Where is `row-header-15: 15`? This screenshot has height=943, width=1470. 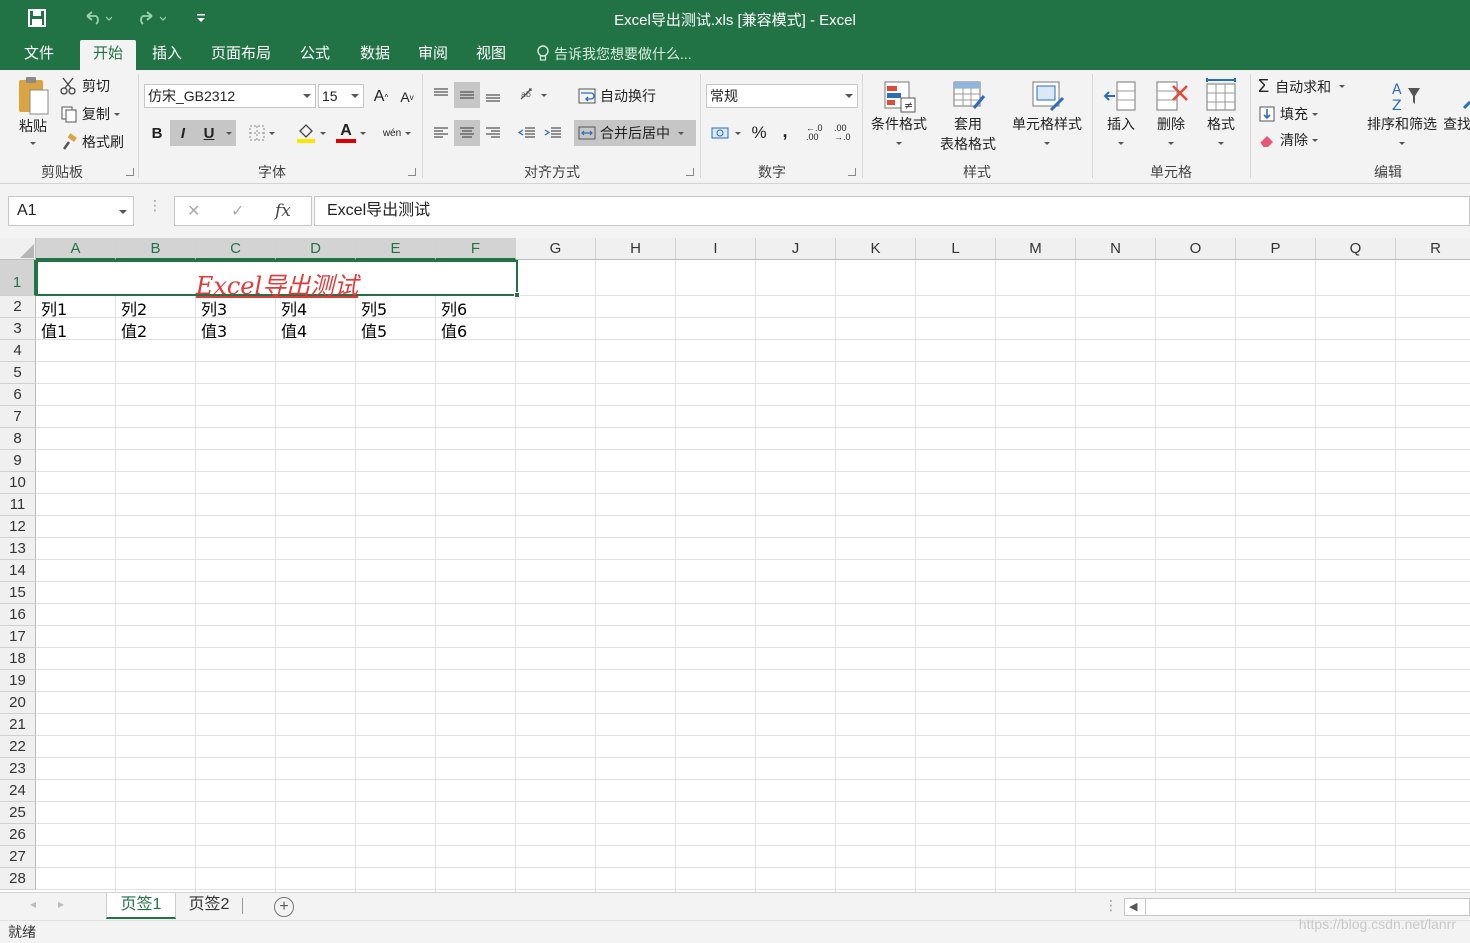
row-header-15: 15 is located at coordinates (18, 593).